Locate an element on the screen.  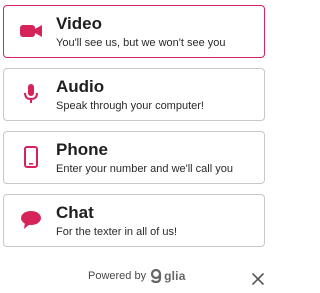
video-option-description: You'll see us, but we won't see you is located at coordinates (141, 43).